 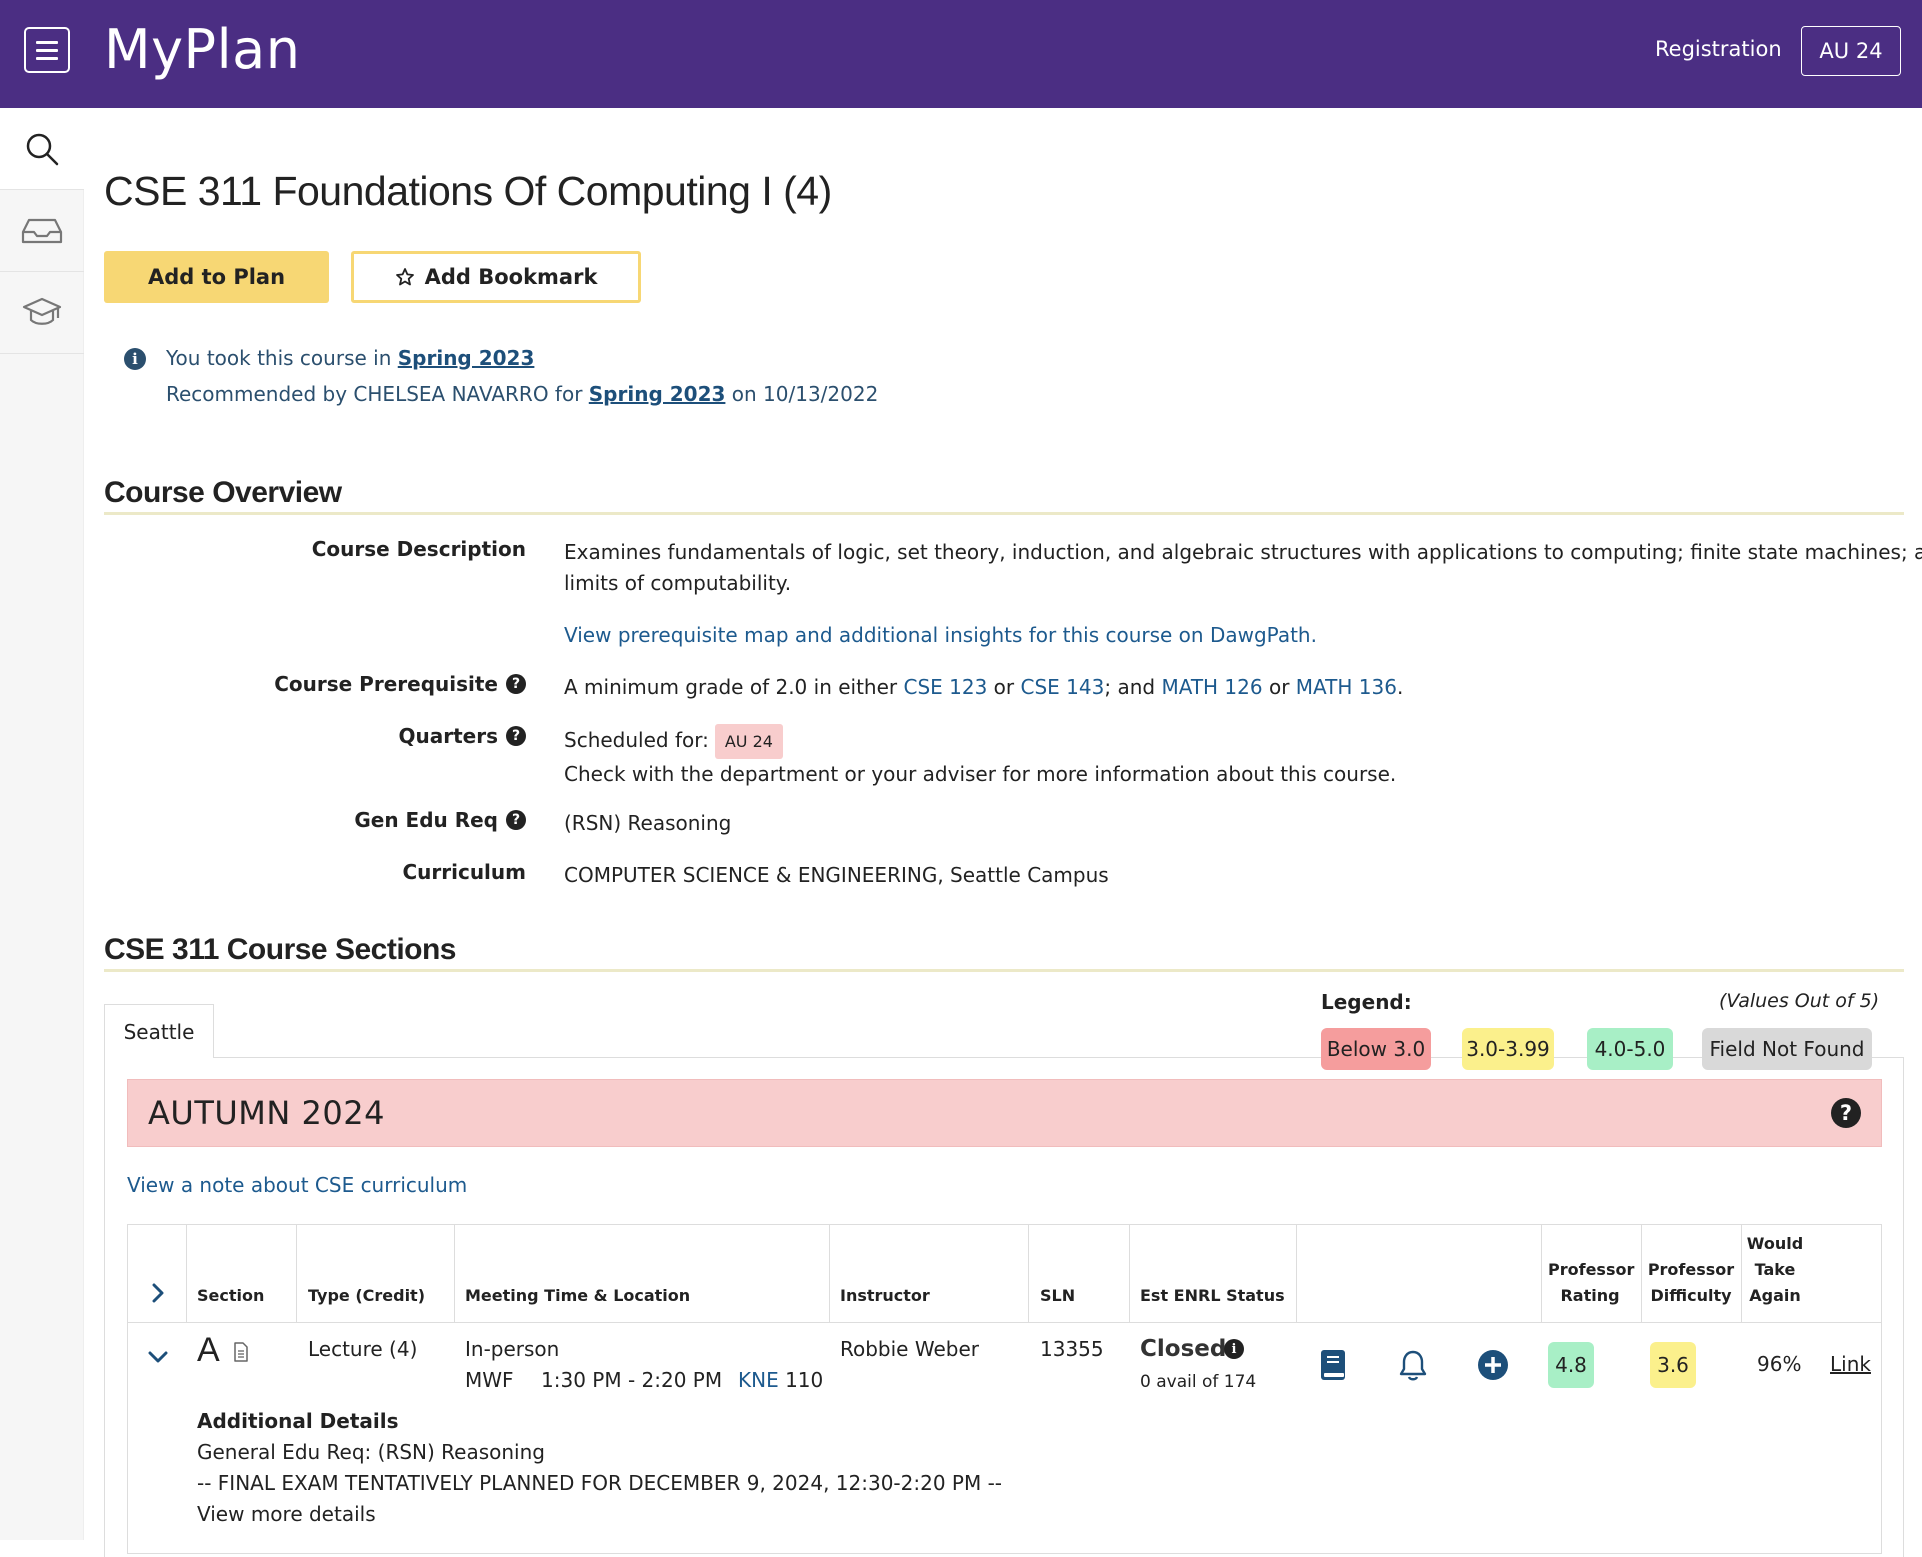 I want to click on gen-edu-req-label: Gen Edu Req?, so click(x=440, y=820).